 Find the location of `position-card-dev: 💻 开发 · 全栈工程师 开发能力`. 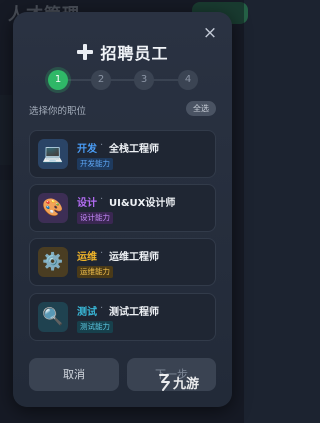

position-card-dev: 💻 开发 · 全栈工程师 开发能力 is located at coordinates (122, 154).